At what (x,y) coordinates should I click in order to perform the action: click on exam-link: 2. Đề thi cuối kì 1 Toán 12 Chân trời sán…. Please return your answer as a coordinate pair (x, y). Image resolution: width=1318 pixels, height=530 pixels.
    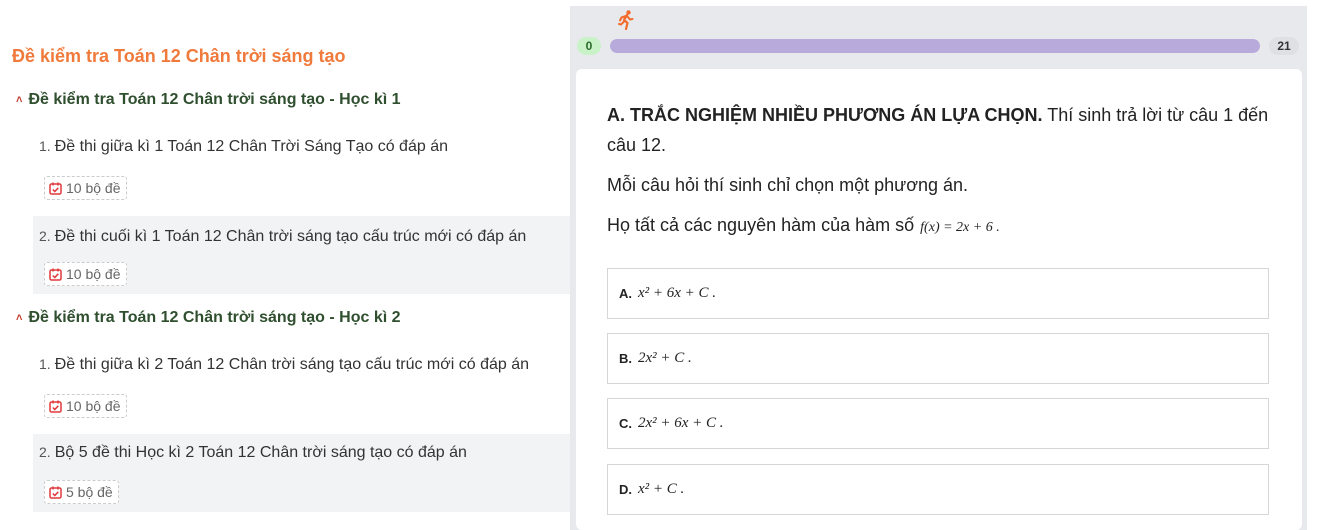
    Looking at the image, I should click on (282, 237).